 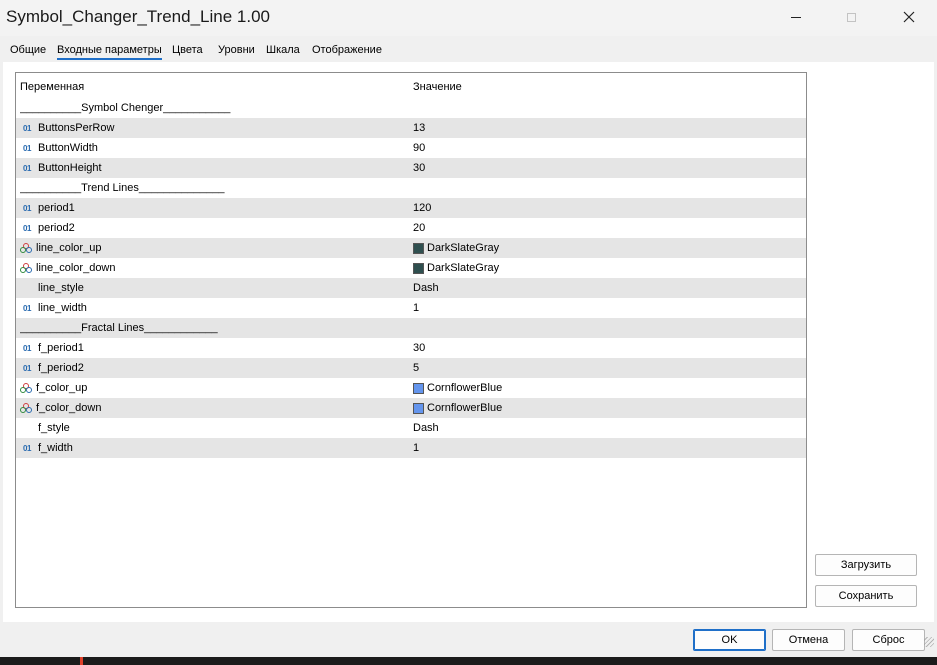 What do you see at coordinates (888, 640) in the screenshot?
I see `reset-button: Сброс` at bounding box center [888, 640].